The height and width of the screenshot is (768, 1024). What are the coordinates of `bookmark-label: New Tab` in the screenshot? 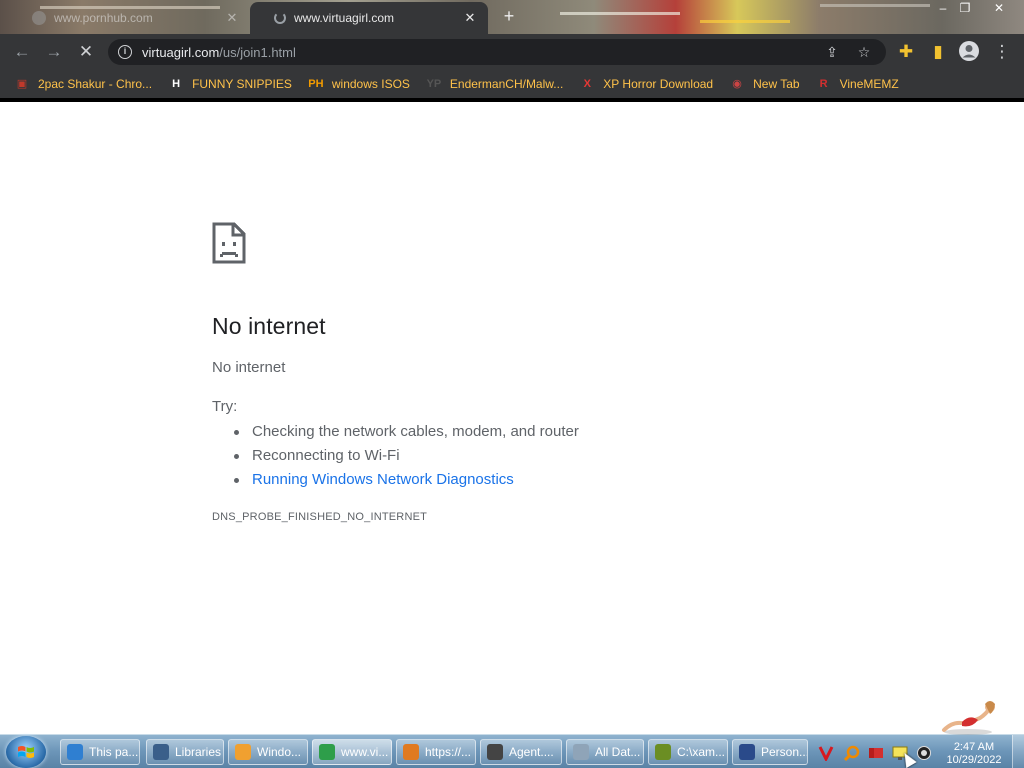 It's located at (776, 84).